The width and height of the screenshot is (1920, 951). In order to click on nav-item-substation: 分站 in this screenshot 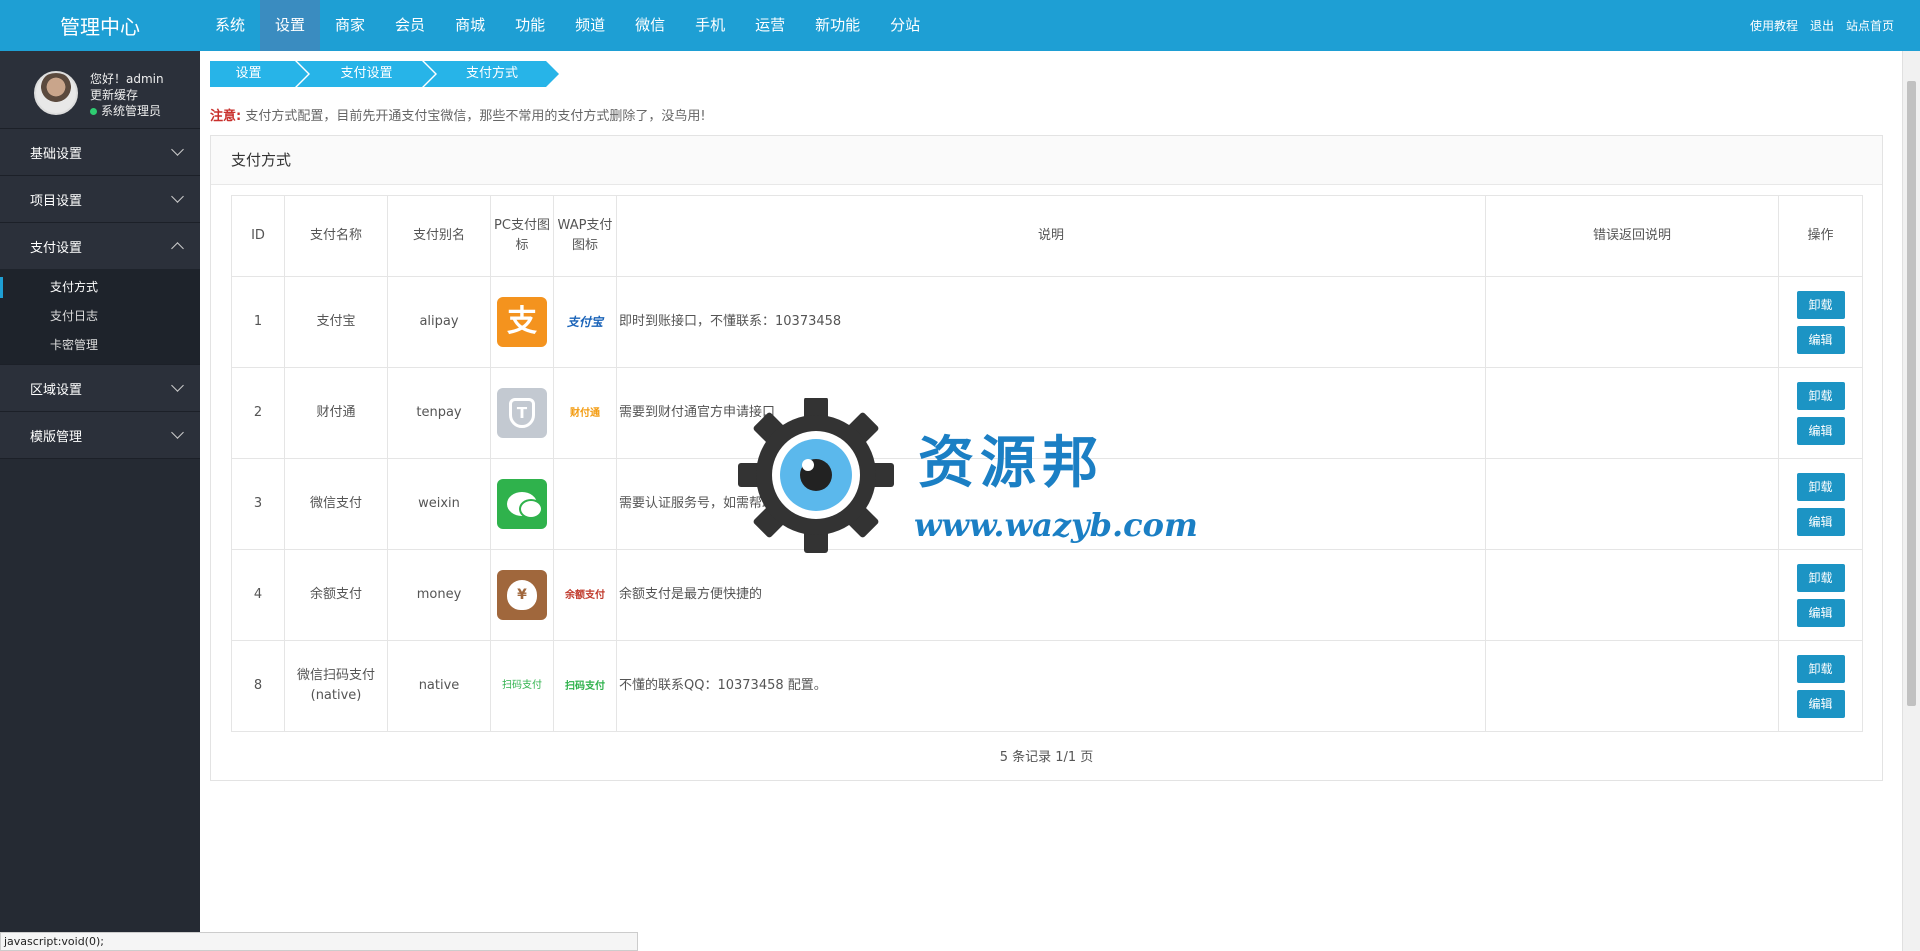, I will do `click(905, 25)`.